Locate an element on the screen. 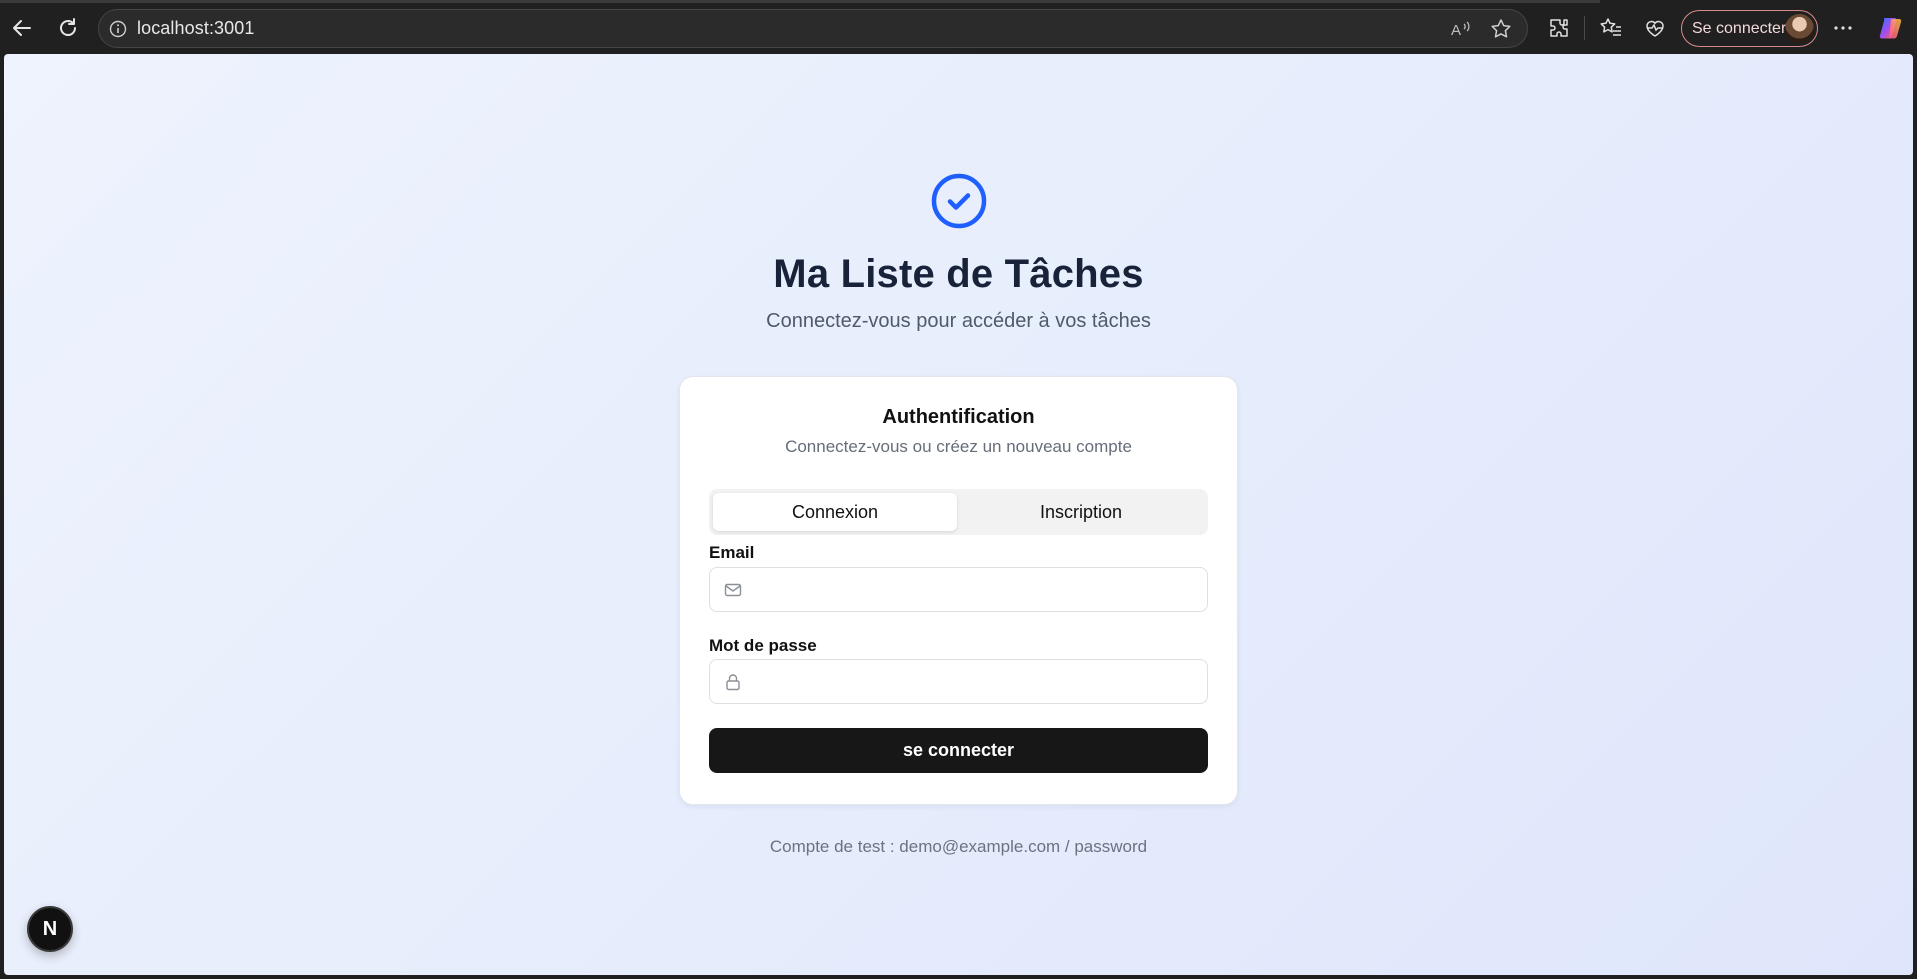 The height and width of the screenshot is (979, 1917). health-icon is located at coordinates (1655, 28).